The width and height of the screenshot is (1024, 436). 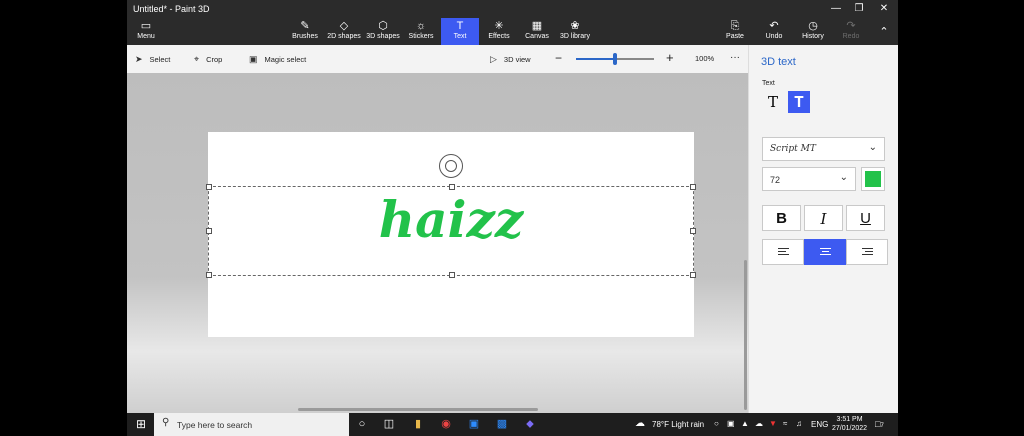 I want to click on 3d-view-toggle: ▷ 3D view, so click(x=510, y=59).